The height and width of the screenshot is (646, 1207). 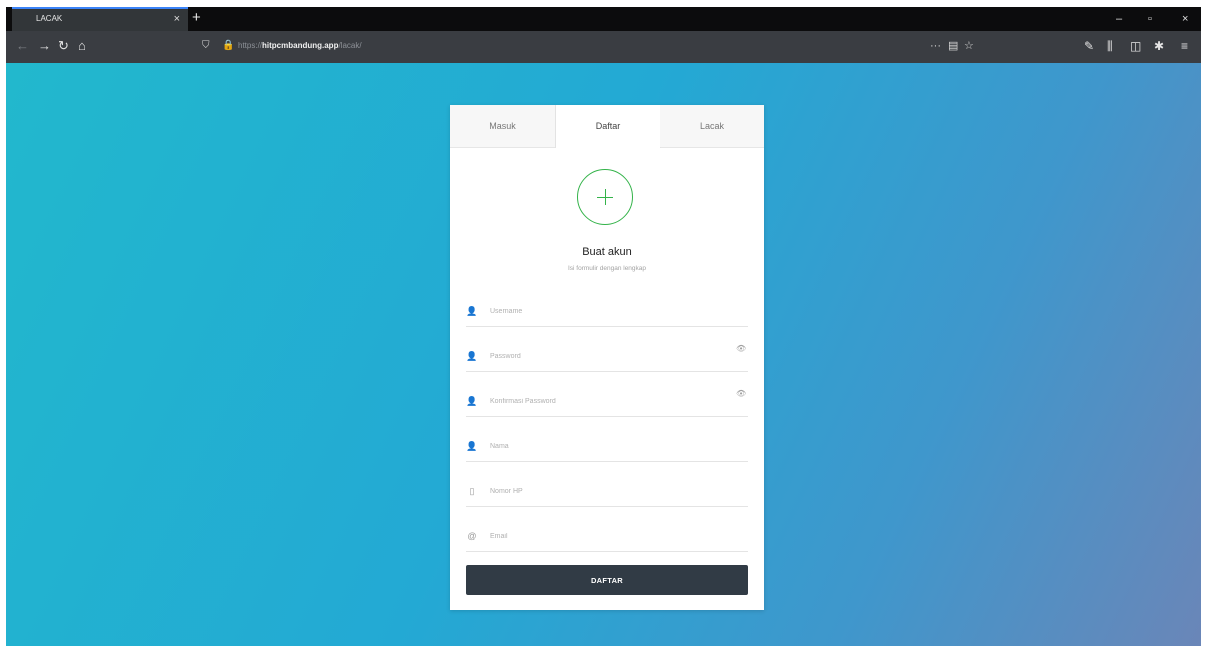 What do you see at coordinates (44, 46) in the screenshot?
I see `forward-icon: →` at bounding box center [44, 46].